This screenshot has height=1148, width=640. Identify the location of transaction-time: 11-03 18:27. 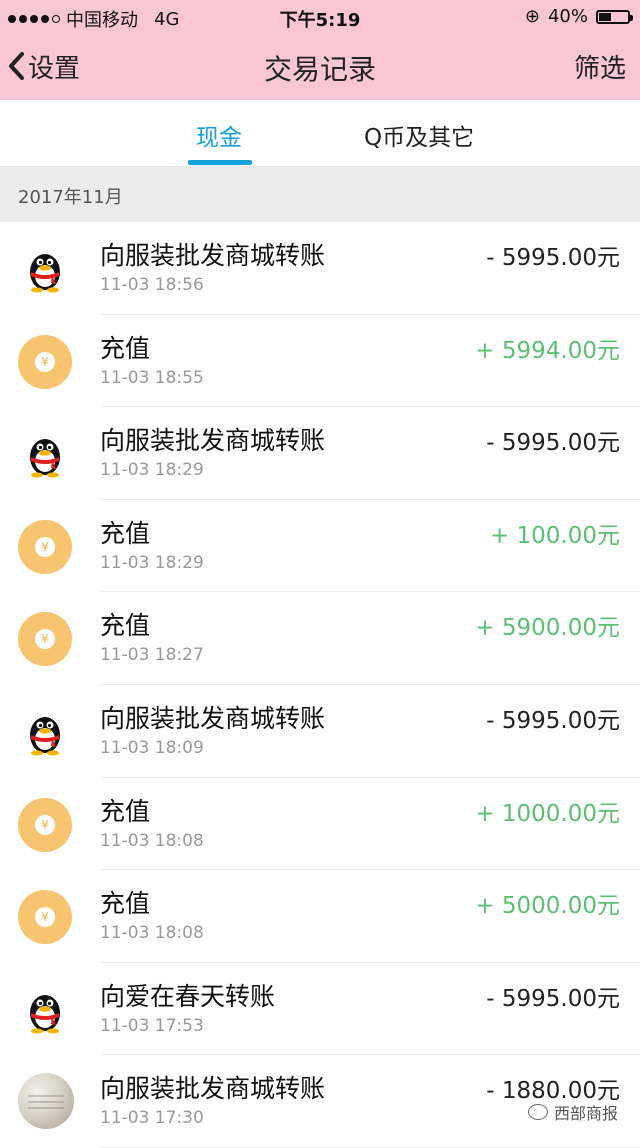
(152, 655).